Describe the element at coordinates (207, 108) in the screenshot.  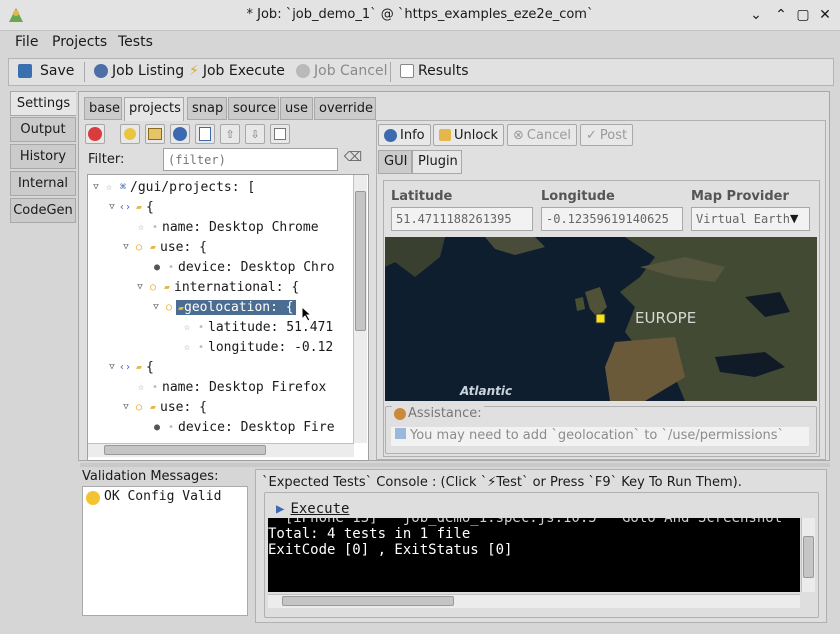
I see `tab-snap: snap` at that location.